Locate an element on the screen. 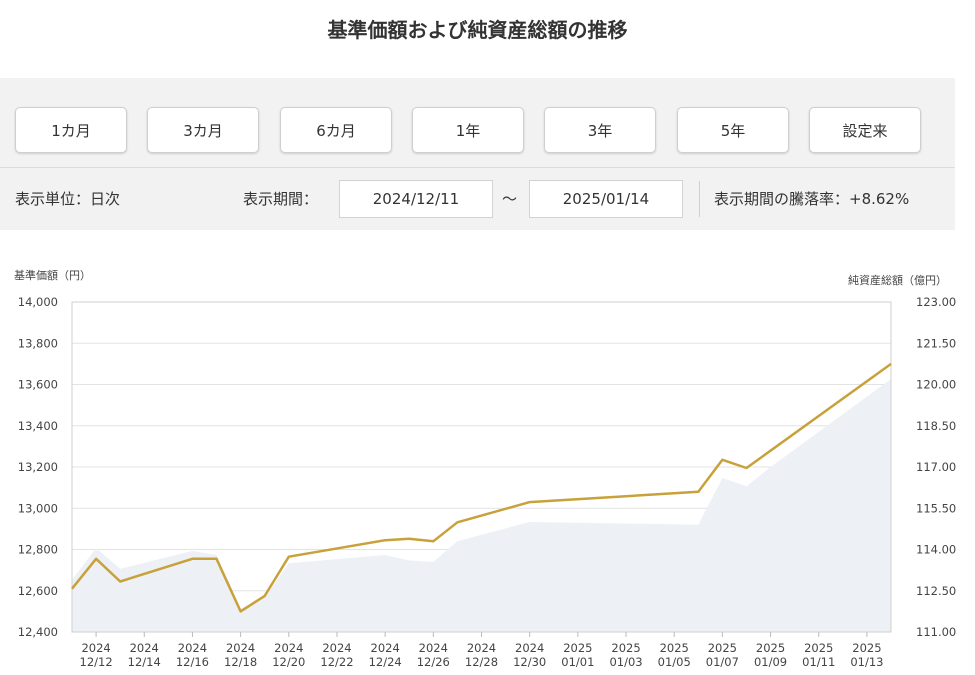 The width and height of the screenshot is (975, 675). x-tick-date: 12/24 is located at coordinates (385, 662).